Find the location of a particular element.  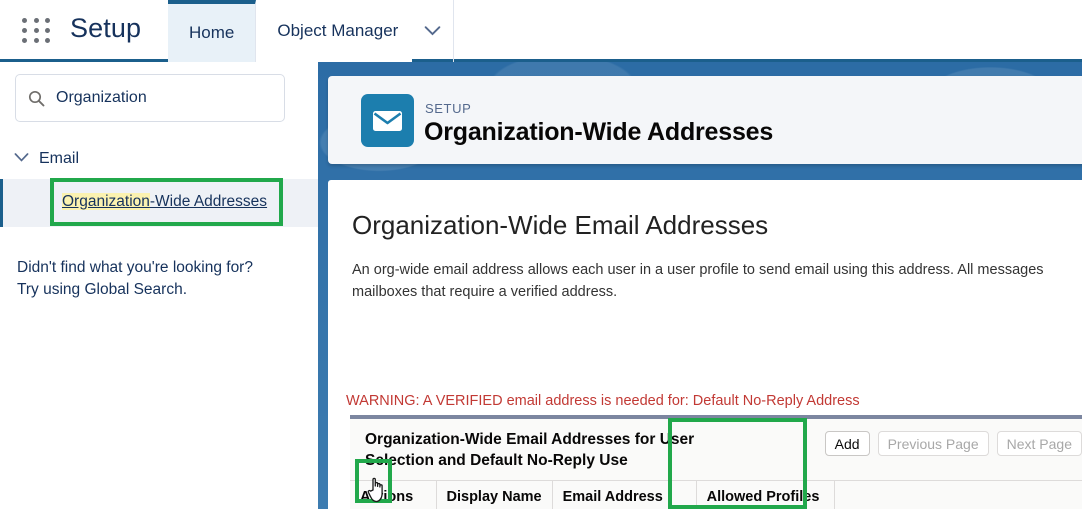

column-header-allowed-profiles: Allowed Profiles is located at coordinates (765, 495).